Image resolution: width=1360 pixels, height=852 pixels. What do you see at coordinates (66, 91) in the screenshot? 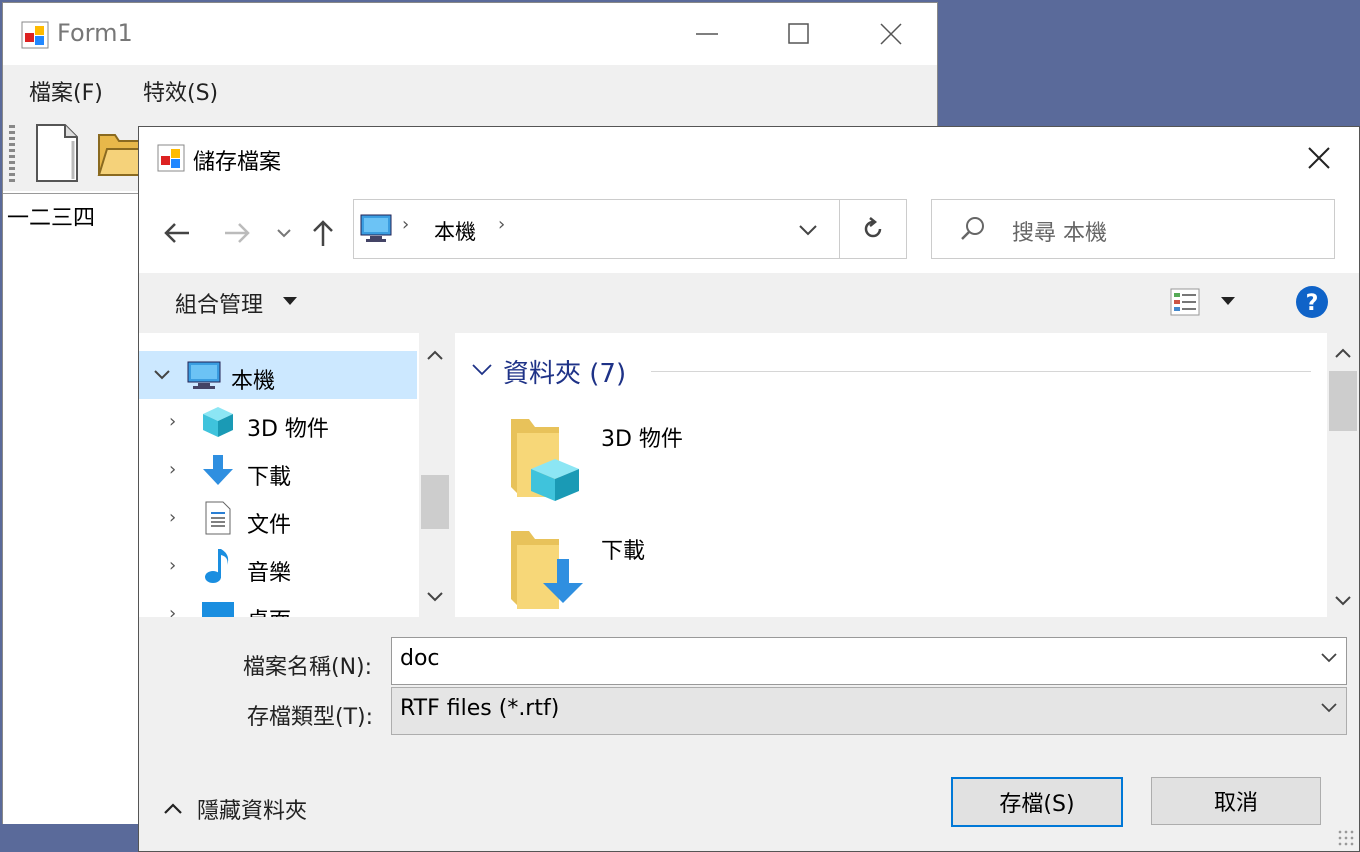
I see `menu-file: 檔案(F)` at bounding box center [66, 91].